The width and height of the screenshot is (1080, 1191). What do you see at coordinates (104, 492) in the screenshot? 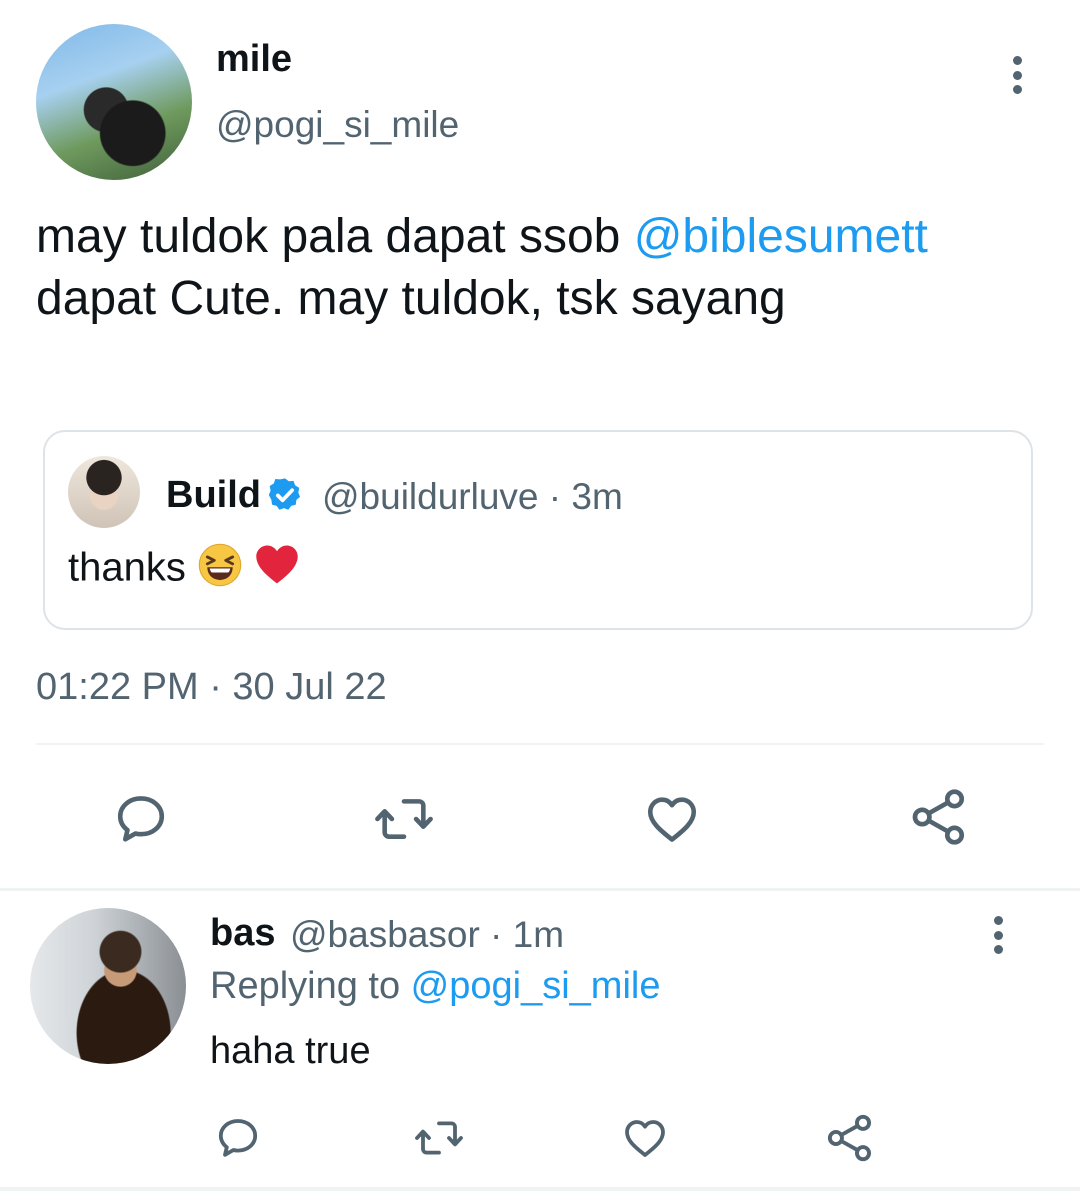
I see `quoted-author-avatar` at bounding box center [104, 492].